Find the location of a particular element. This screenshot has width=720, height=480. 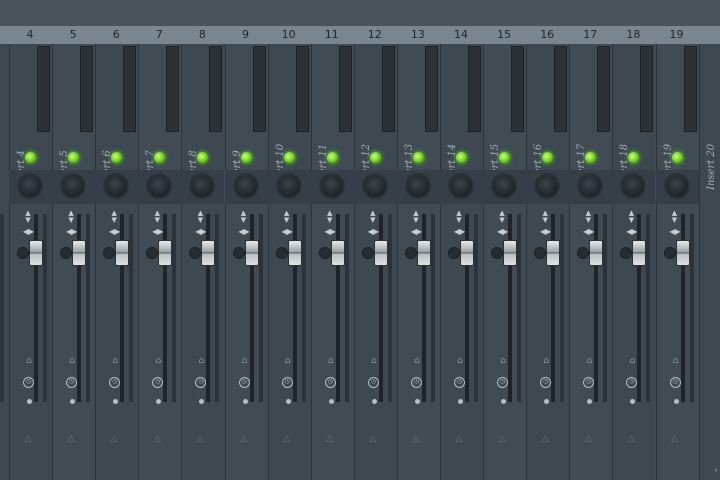

mixer-strip: Insert 7▲▼◀▶⌂◷△ is located at coordinates (160, 262).